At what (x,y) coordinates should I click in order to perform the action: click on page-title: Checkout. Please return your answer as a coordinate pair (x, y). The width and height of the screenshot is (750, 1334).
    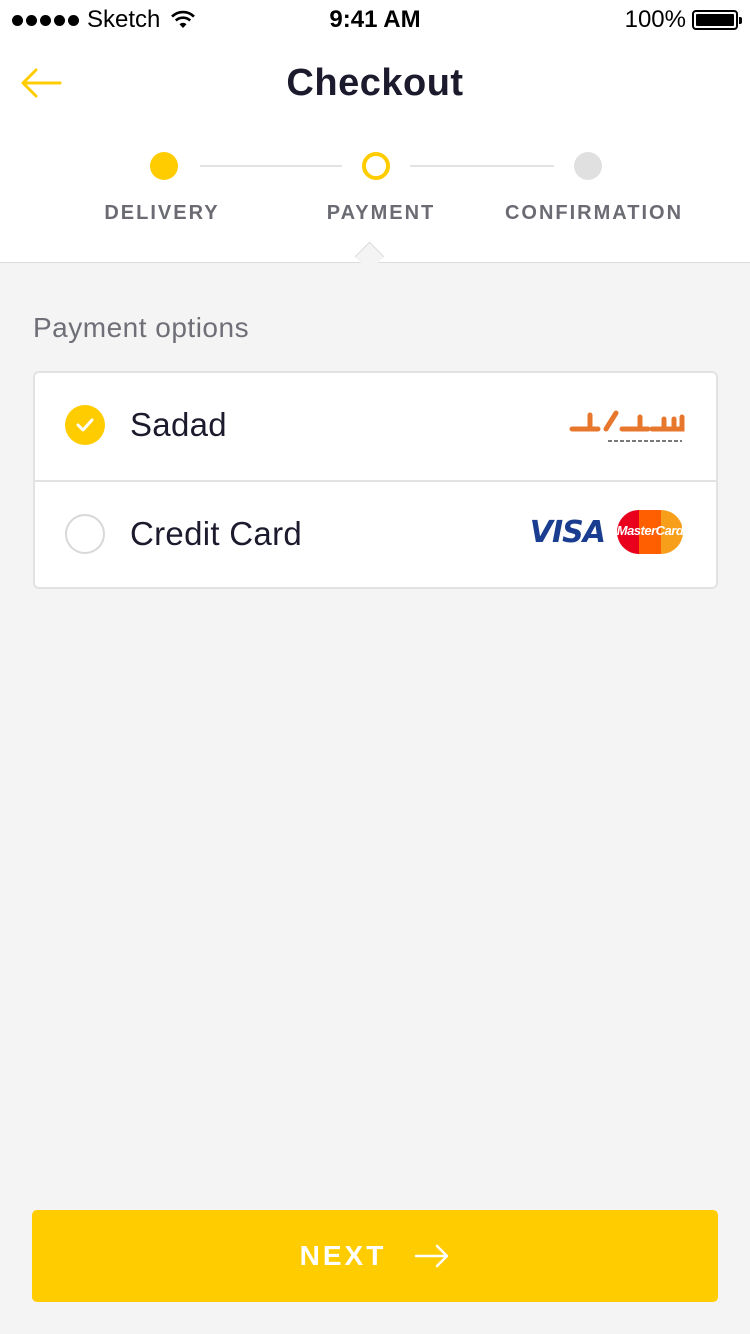
    Looking at the image, I should click on (375, 83).